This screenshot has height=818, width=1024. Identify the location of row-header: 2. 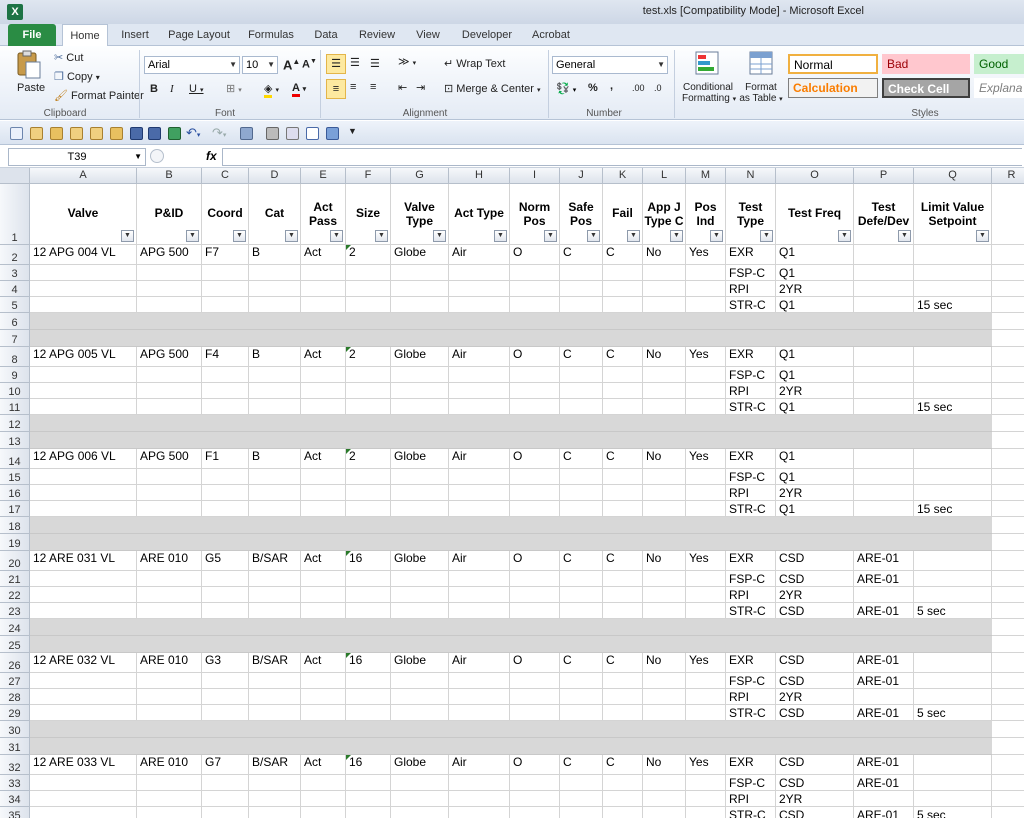
(15, 255).